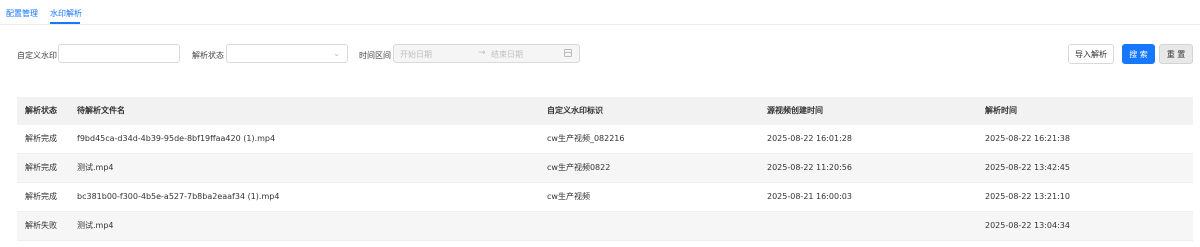 The image size is (1200, 247). Describe the element at coordinates (605, 111) in the screenshot. I see `table-header: 解析状态 待解析文件名 自定义水印标识 源视频创建时间 解析时间` at that location.